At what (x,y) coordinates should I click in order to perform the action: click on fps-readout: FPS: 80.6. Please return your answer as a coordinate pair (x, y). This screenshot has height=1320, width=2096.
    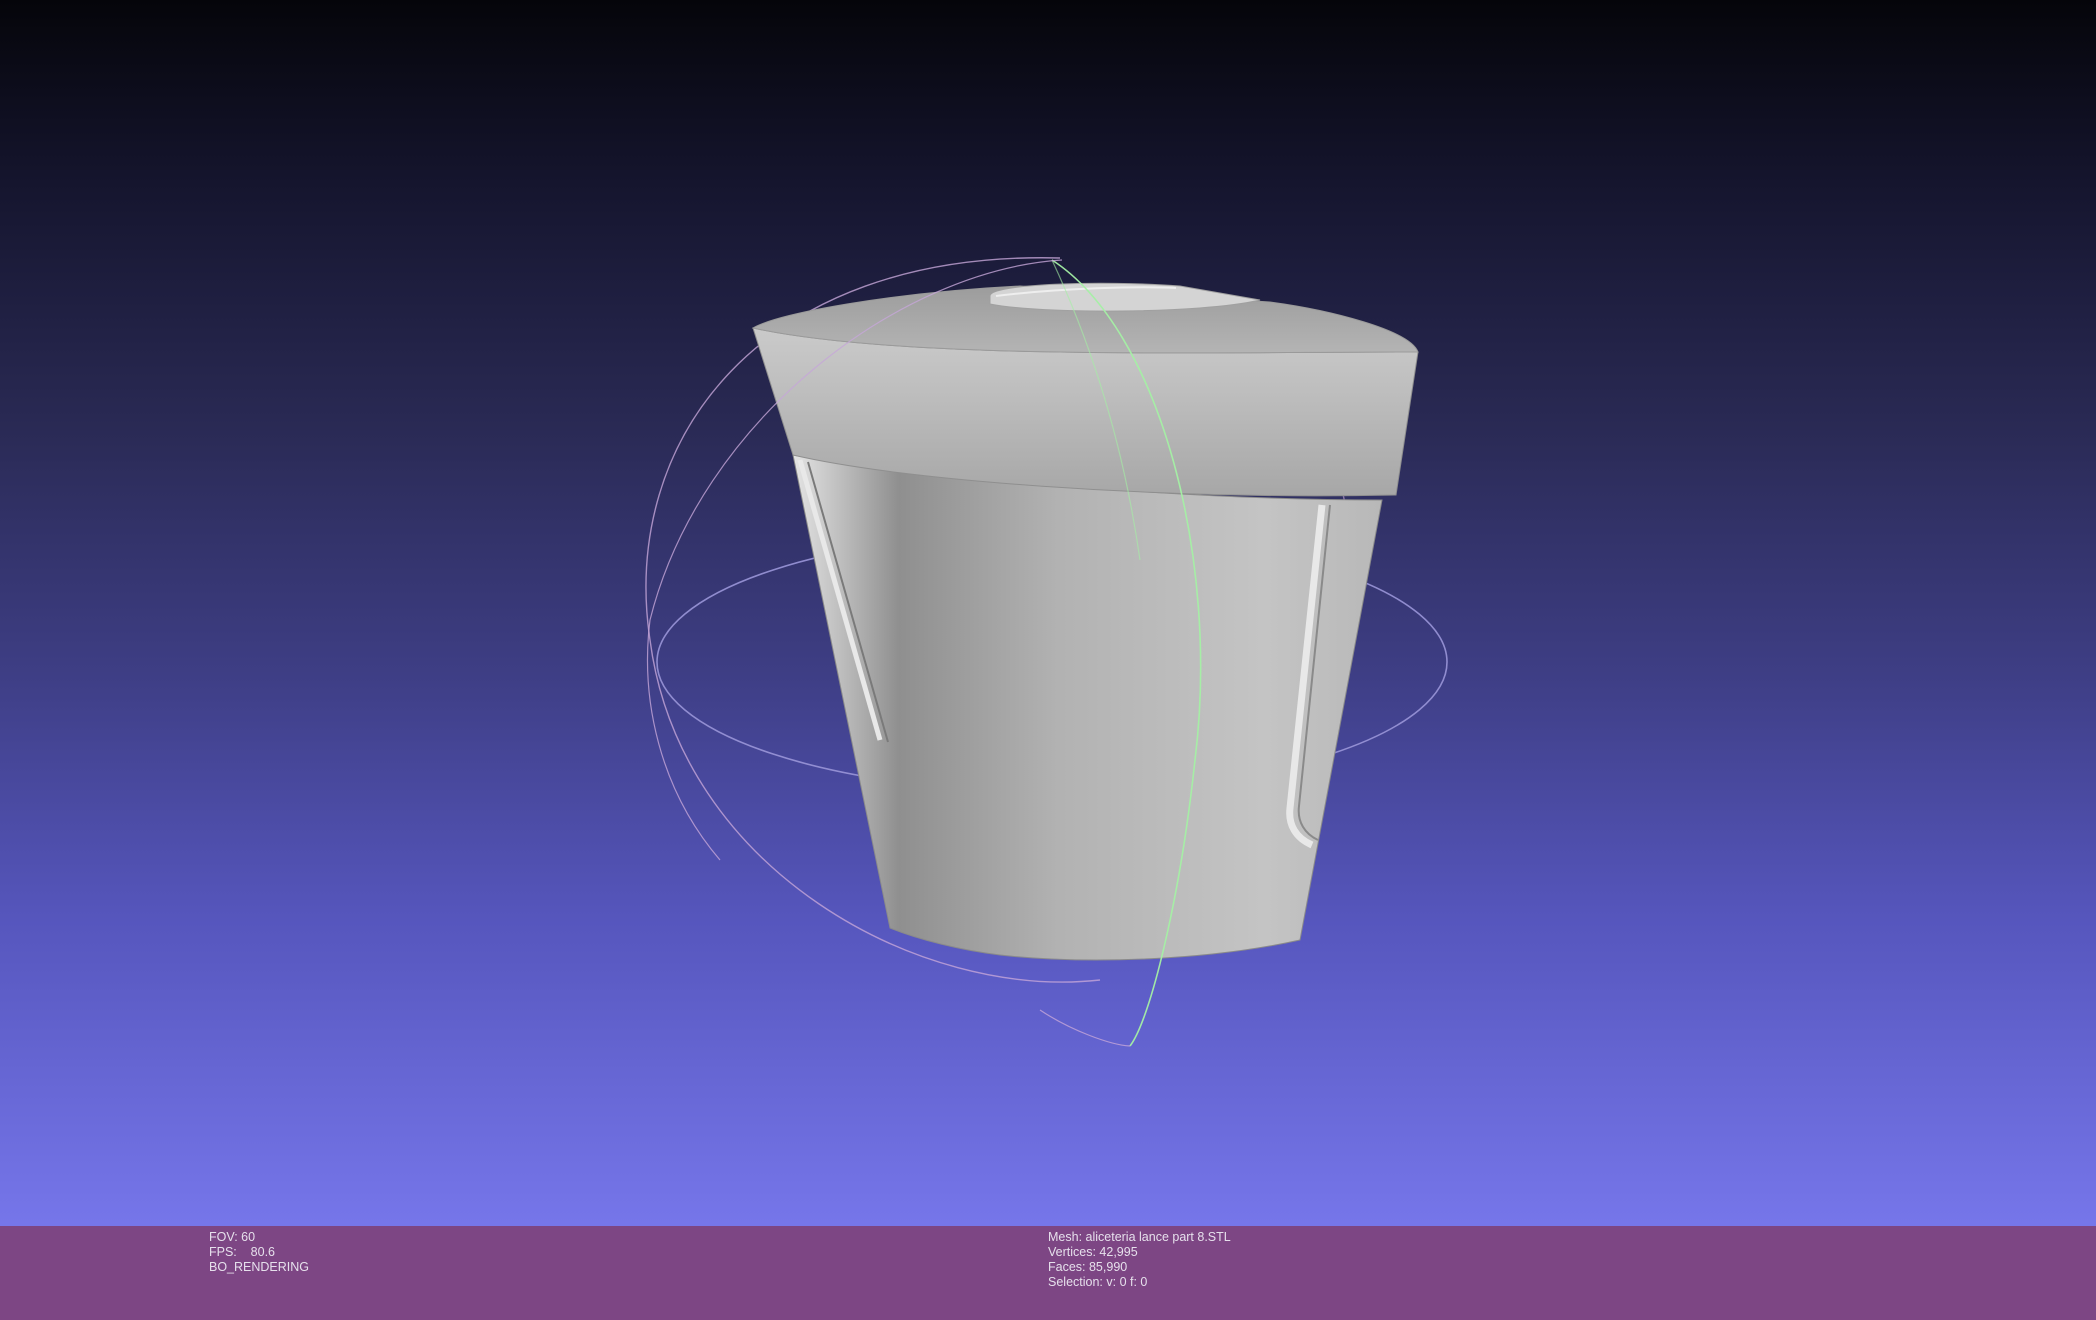
    Looking at the image, I should click on (242, 1252).